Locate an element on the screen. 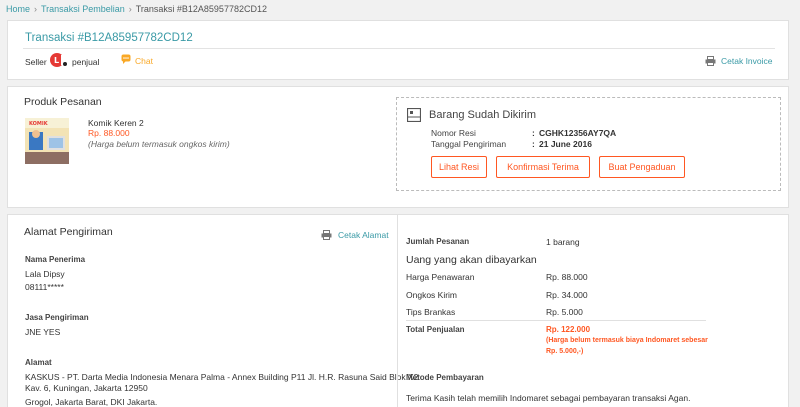 This screenshot has height=407, width=800. seller-logo-icon: L is located at coordinates (59, 60).